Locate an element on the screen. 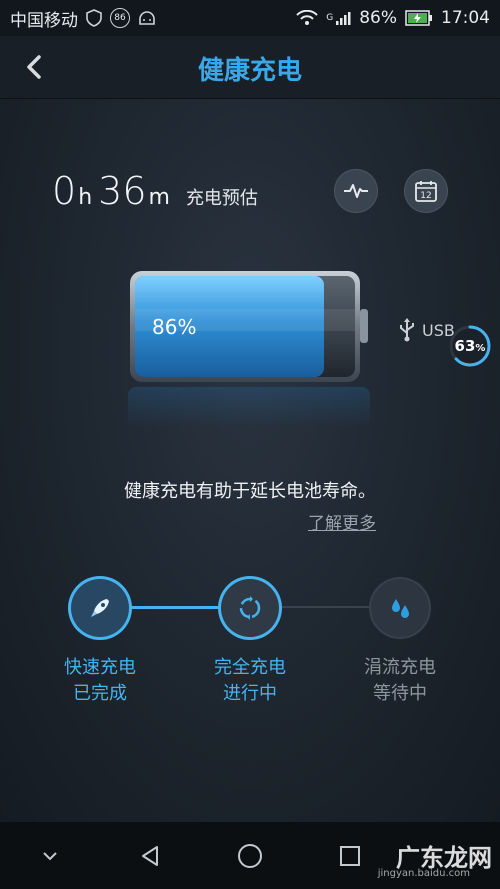  estimate-hours-unit: h is located at coordinates (85, 197).